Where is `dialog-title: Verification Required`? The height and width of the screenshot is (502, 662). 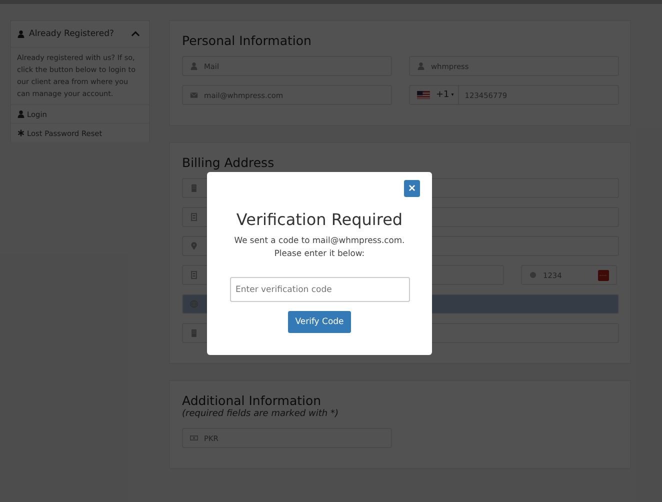
dialog-title: Verification Required is located at coordinates (319, 219).